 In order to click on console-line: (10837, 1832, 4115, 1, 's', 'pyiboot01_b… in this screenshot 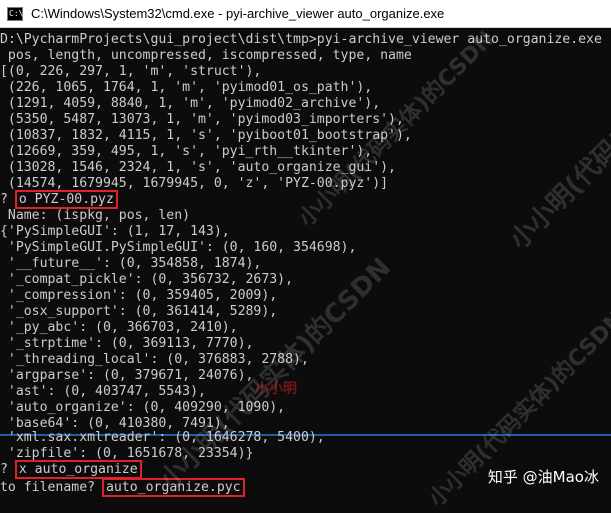, I will do `click(206, 135)`.